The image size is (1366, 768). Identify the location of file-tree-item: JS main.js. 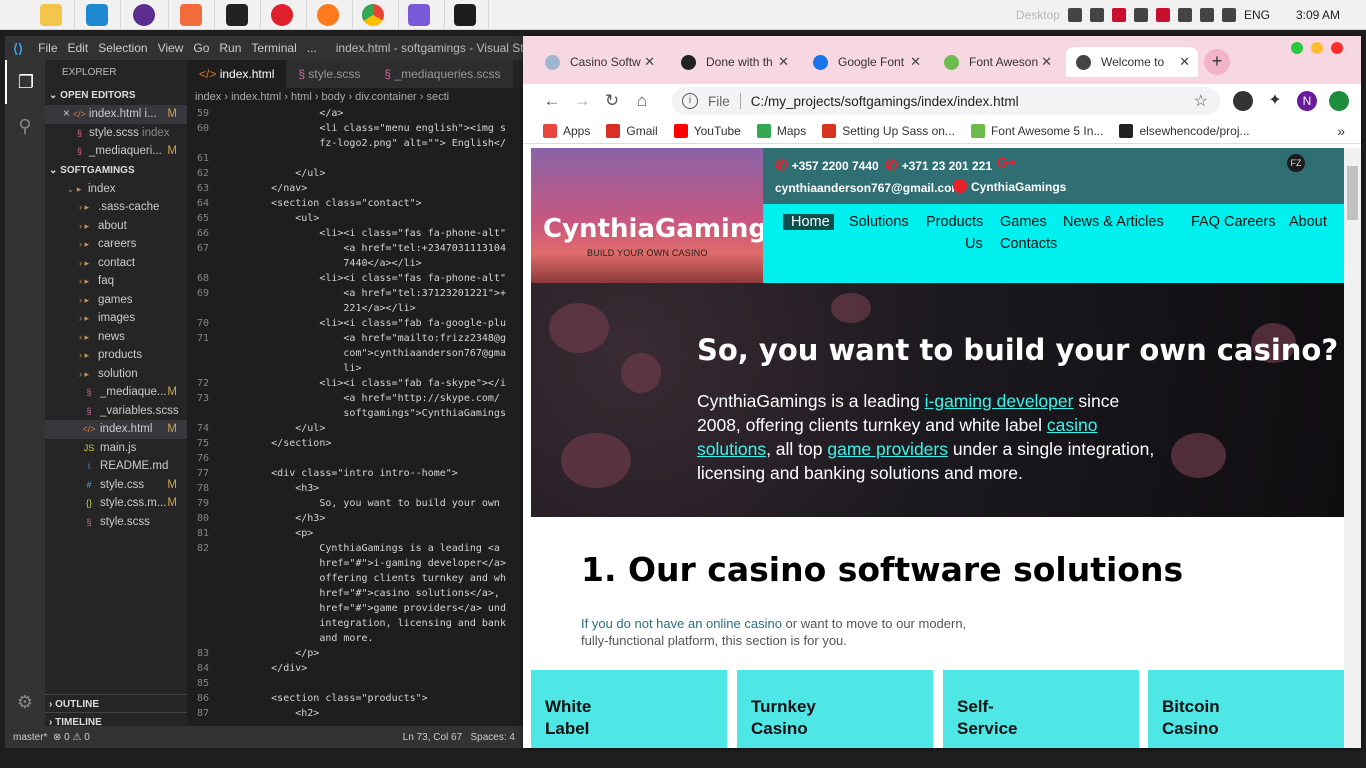
(116, 448).